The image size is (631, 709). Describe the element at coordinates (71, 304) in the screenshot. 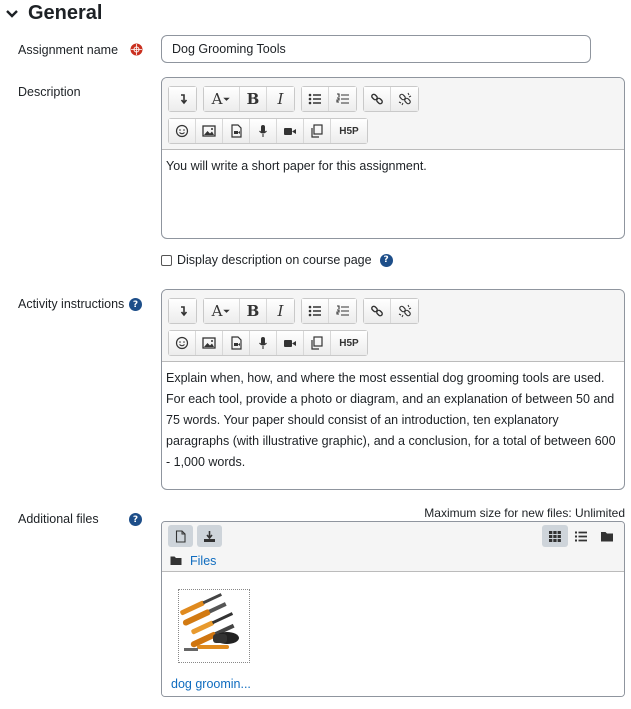

I see `activity-instructions-label: Activity instructions` at that location.